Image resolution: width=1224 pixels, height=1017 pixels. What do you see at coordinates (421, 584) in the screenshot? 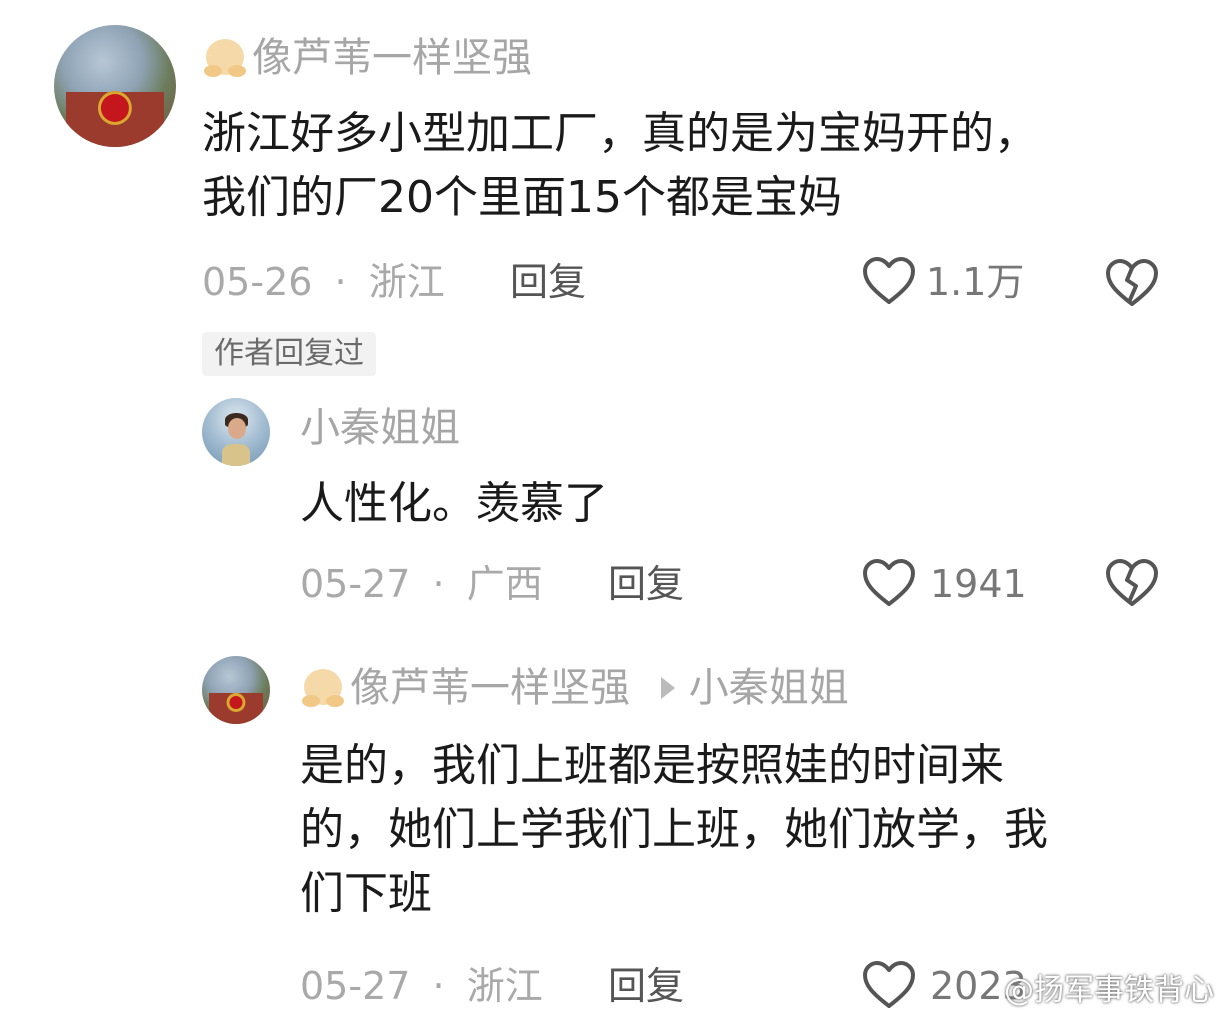
I see `comment-meta: 05-27 · 广西` at bounding box center [421, 584].